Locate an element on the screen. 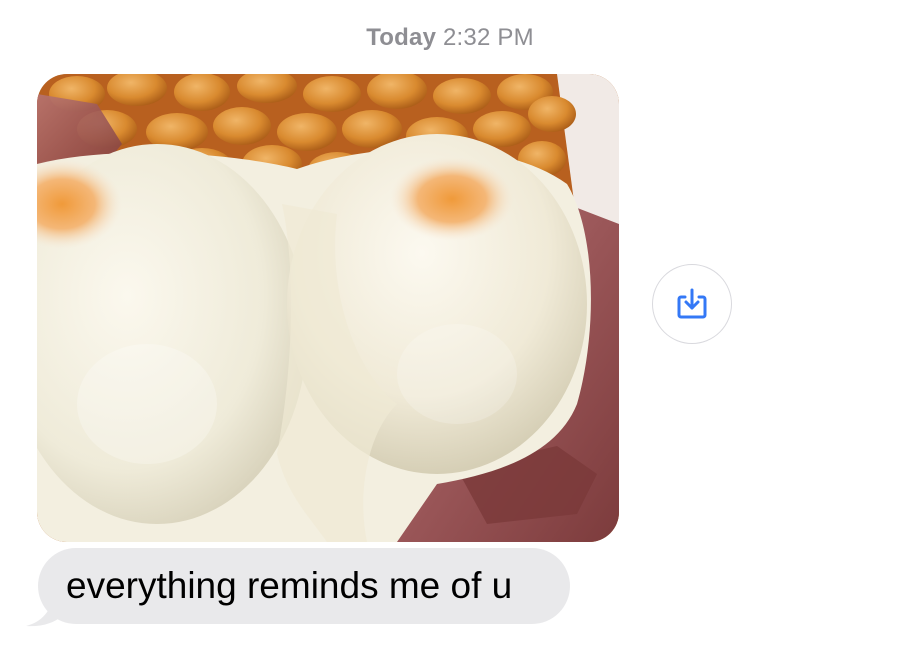 The width and height of the screenshot is (900, 654). message-text: everything reminds me of u is located at coordinates (289, 585).